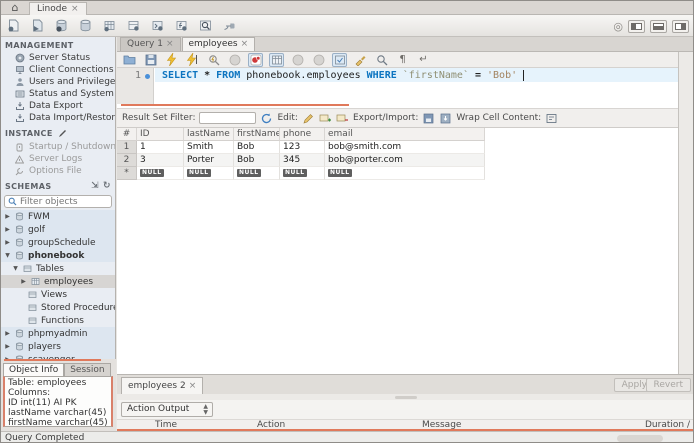  Describe the element at coordinates (205, 410) in the screenshot. I see `spinner-icon: ▲ ▼` at that location.